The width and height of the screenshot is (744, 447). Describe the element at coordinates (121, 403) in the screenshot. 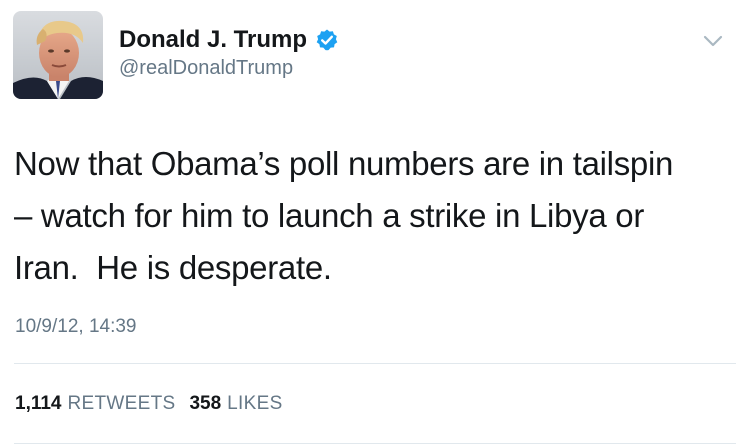

I see `retweets-label: RETWEETS` at that location.